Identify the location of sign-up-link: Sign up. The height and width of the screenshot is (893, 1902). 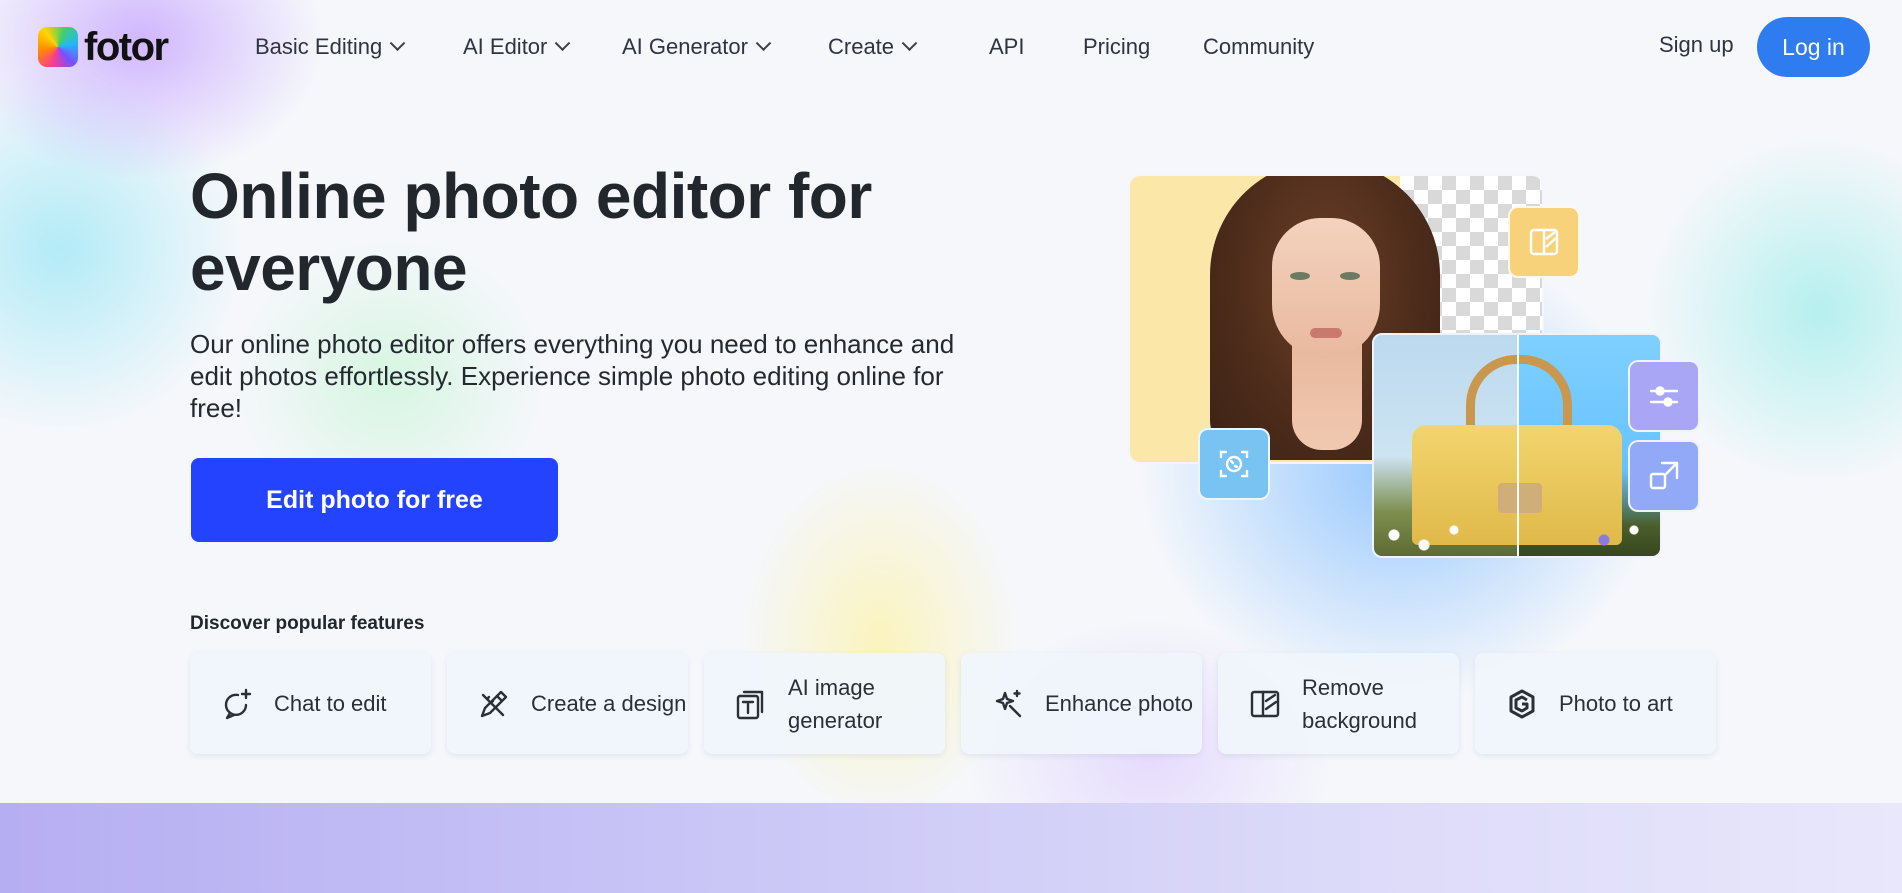
(1696, 45).